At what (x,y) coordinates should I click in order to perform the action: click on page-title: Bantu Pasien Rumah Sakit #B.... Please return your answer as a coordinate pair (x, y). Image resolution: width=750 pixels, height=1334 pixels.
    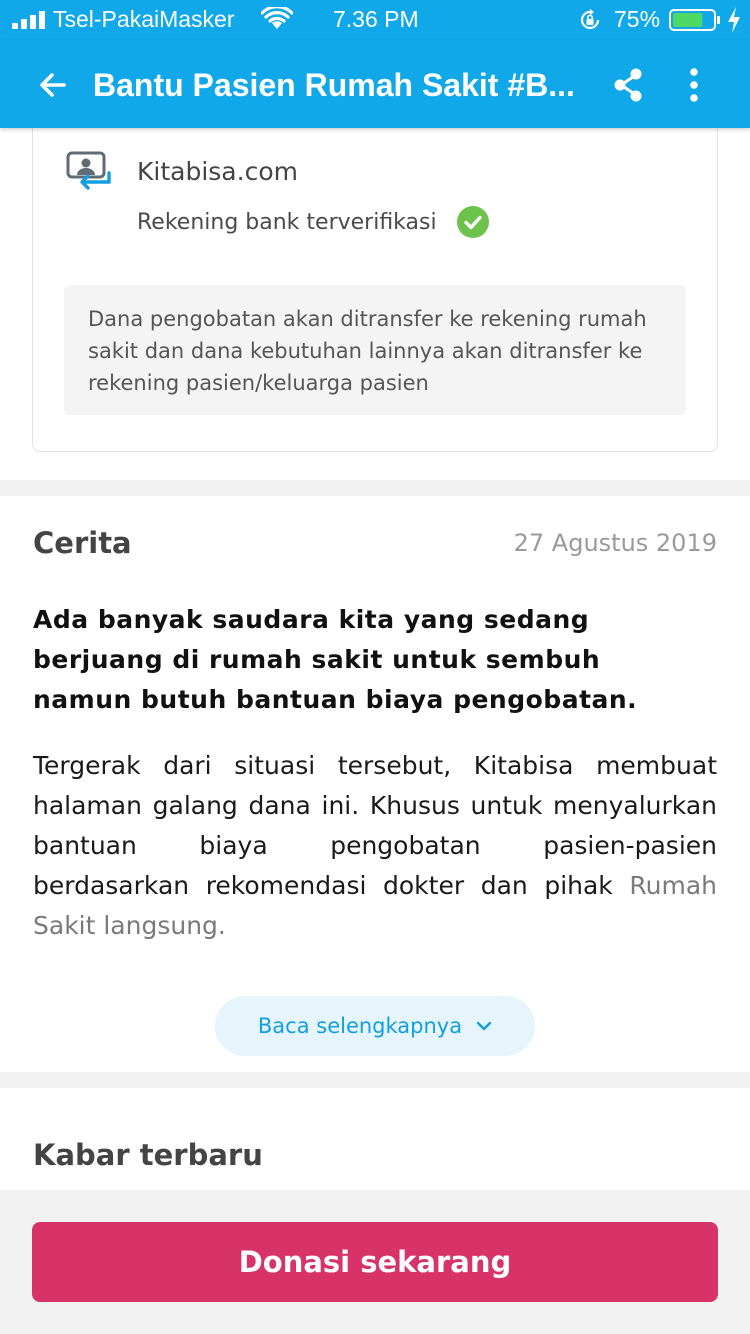
    Looking at the image, I should click on (334, 85).